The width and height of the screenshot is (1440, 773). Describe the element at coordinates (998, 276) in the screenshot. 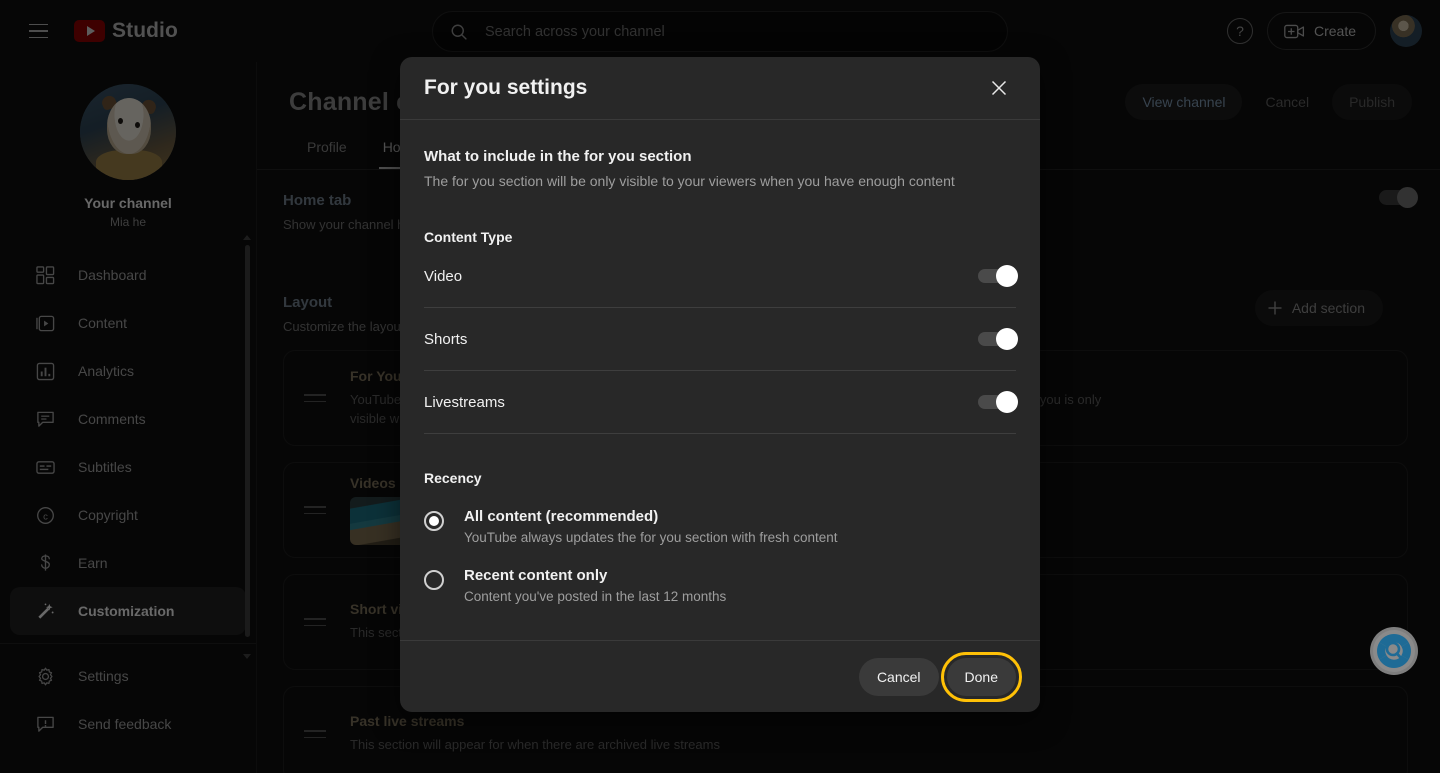

I see `video-toggle` at that location.